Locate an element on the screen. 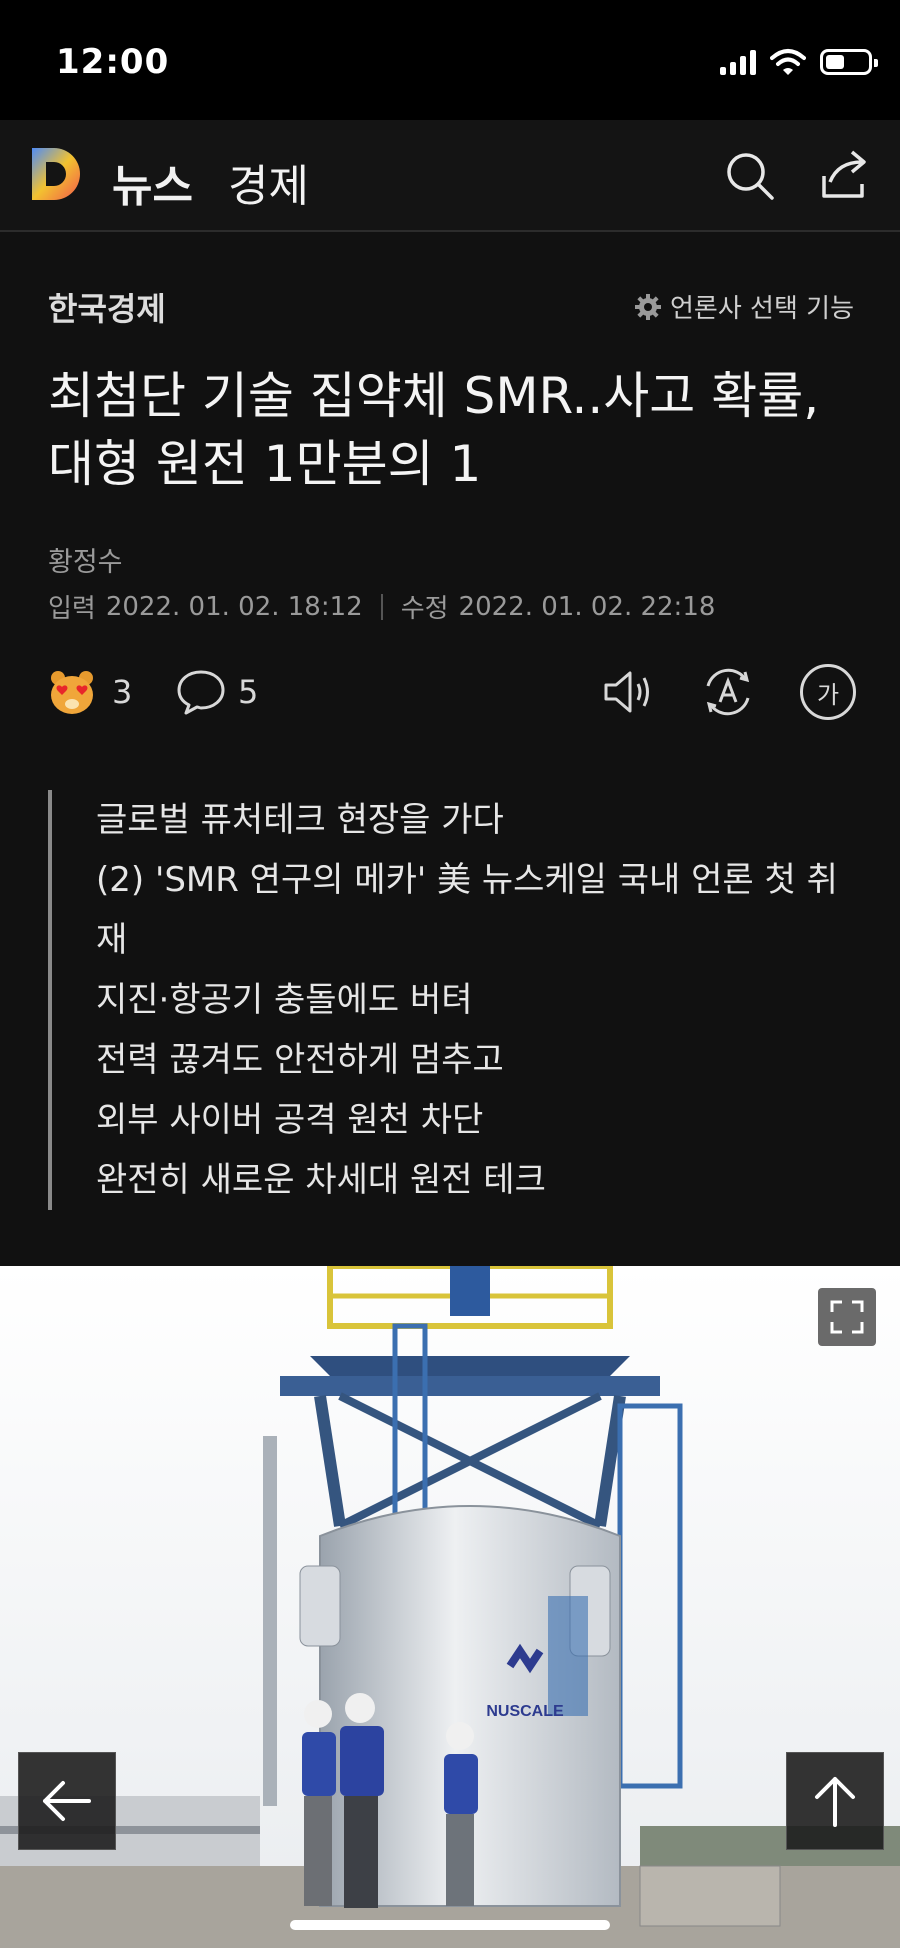  font-size-button: 가 is located at coordinates (828, 692).